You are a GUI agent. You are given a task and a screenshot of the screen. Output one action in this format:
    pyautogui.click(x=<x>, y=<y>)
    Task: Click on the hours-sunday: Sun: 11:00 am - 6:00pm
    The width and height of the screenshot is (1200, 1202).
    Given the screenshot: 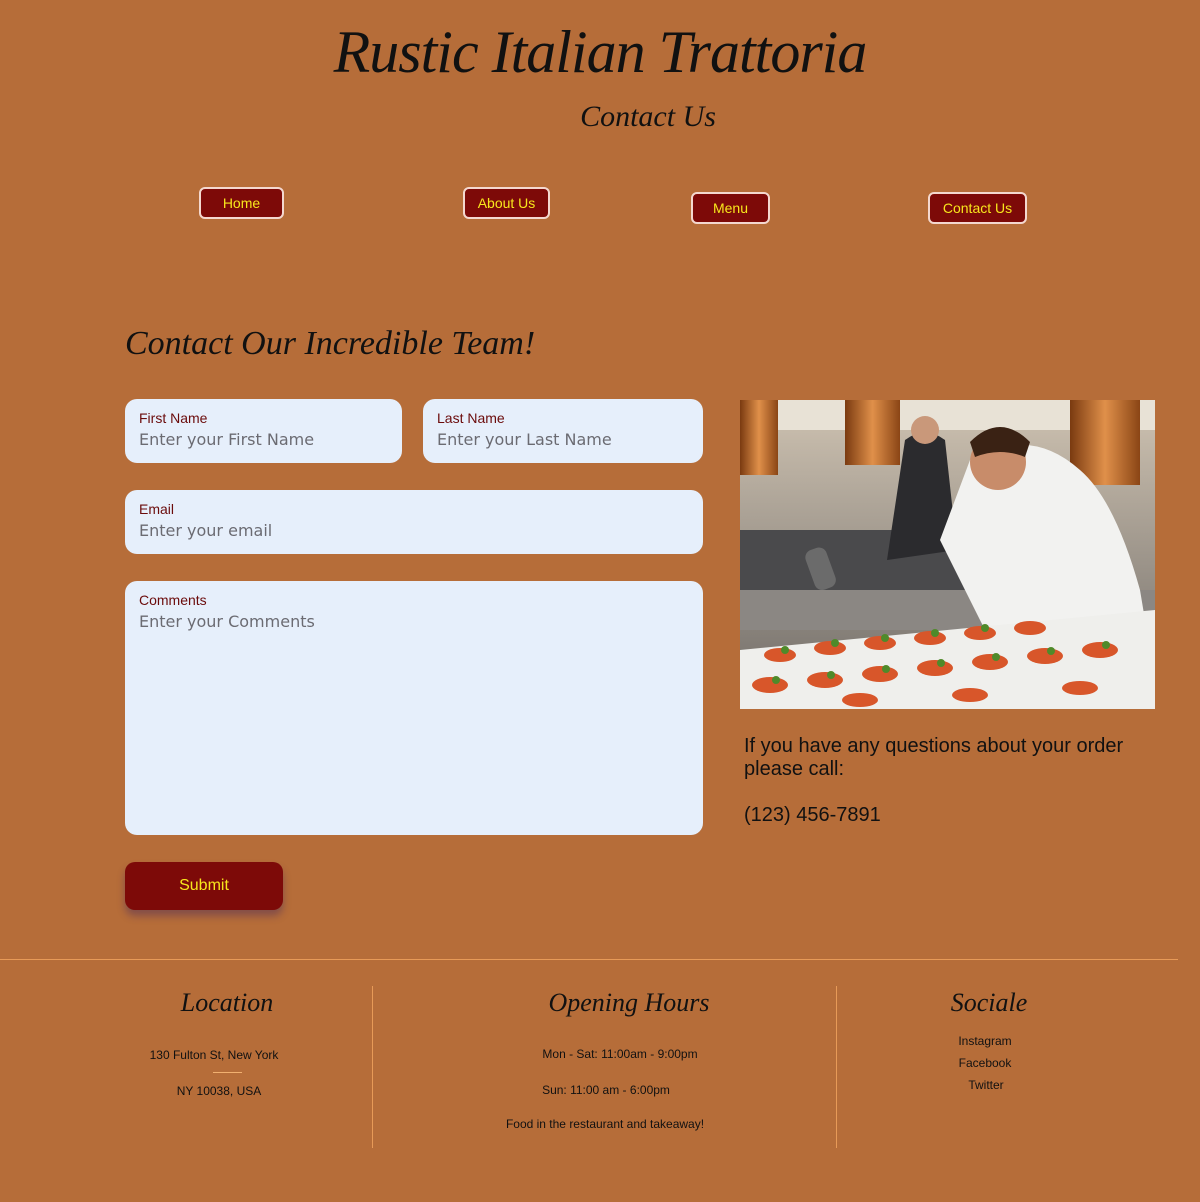 What is the action you would take?
    pyautogui.click(x=606, y=1090)
    